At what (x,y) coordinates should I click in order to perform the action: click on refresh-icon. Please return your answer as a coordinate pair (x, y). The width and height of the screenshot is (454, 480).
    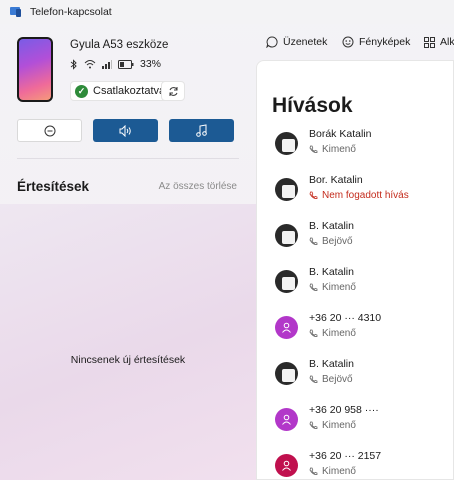
    Looking at the image, I should click on (173, 91).